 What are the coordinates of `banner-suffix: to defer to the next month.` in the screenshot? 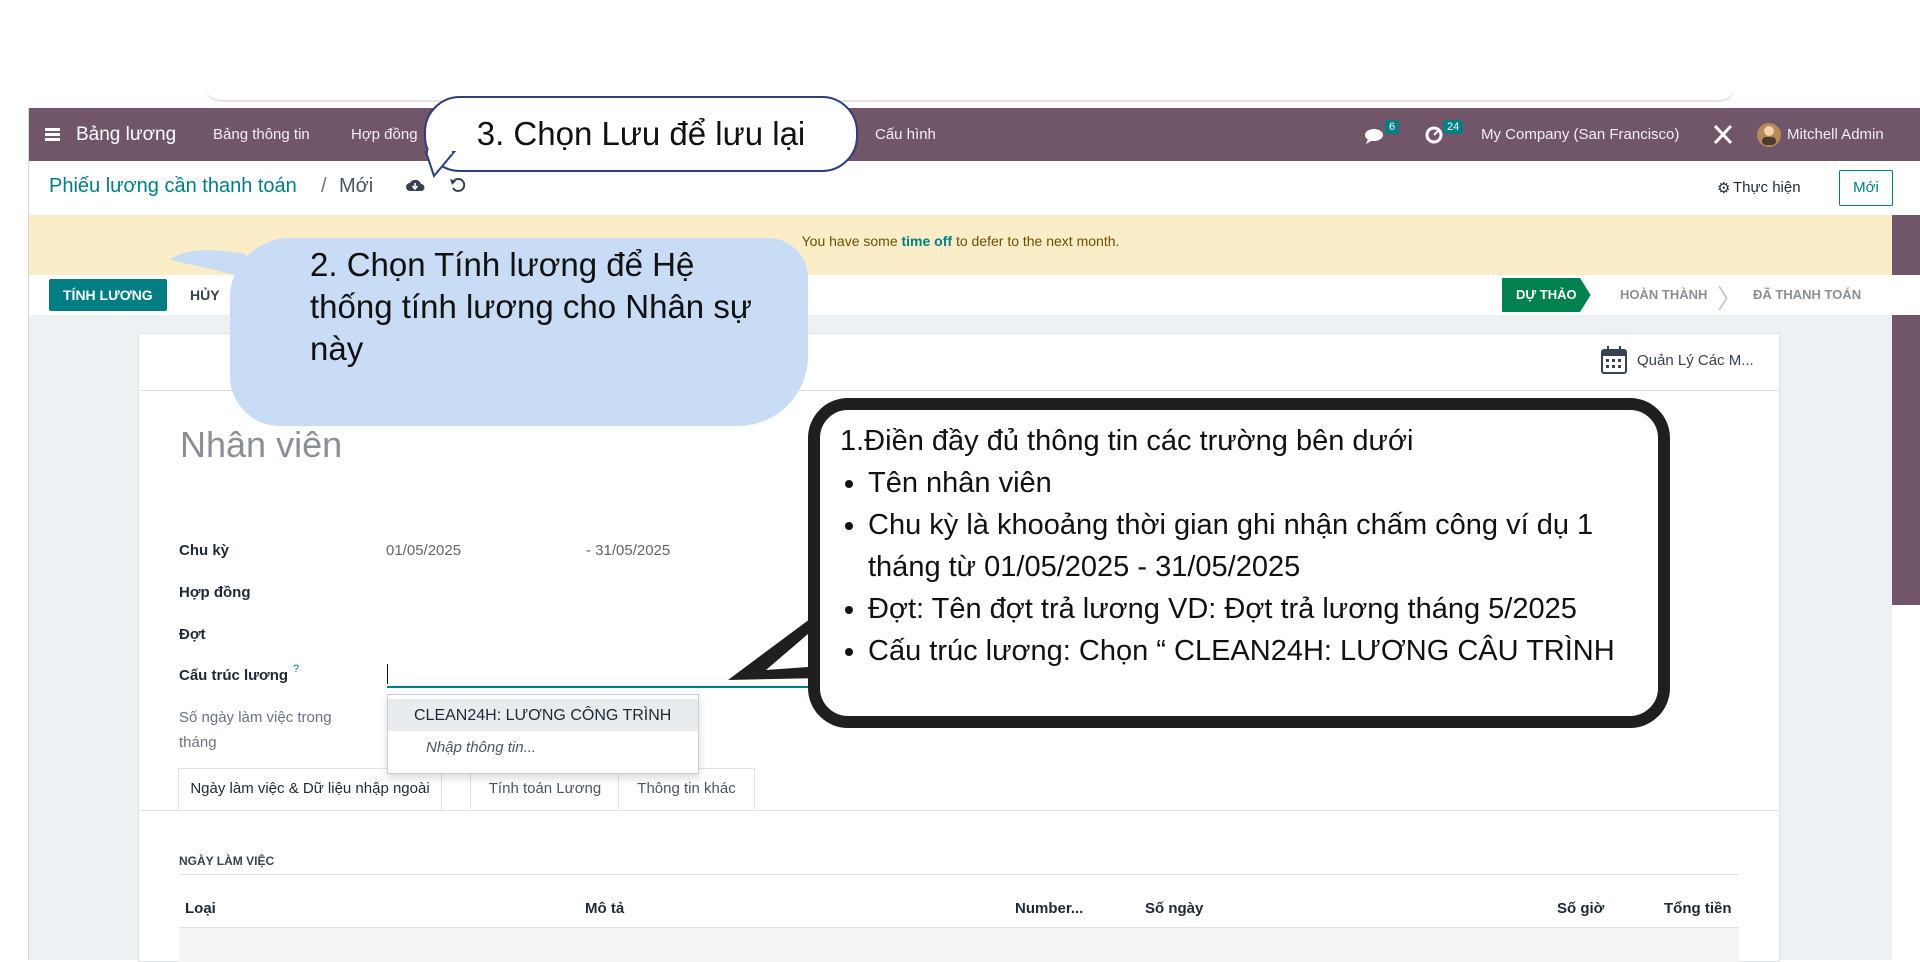 It's located at (1037, 241).